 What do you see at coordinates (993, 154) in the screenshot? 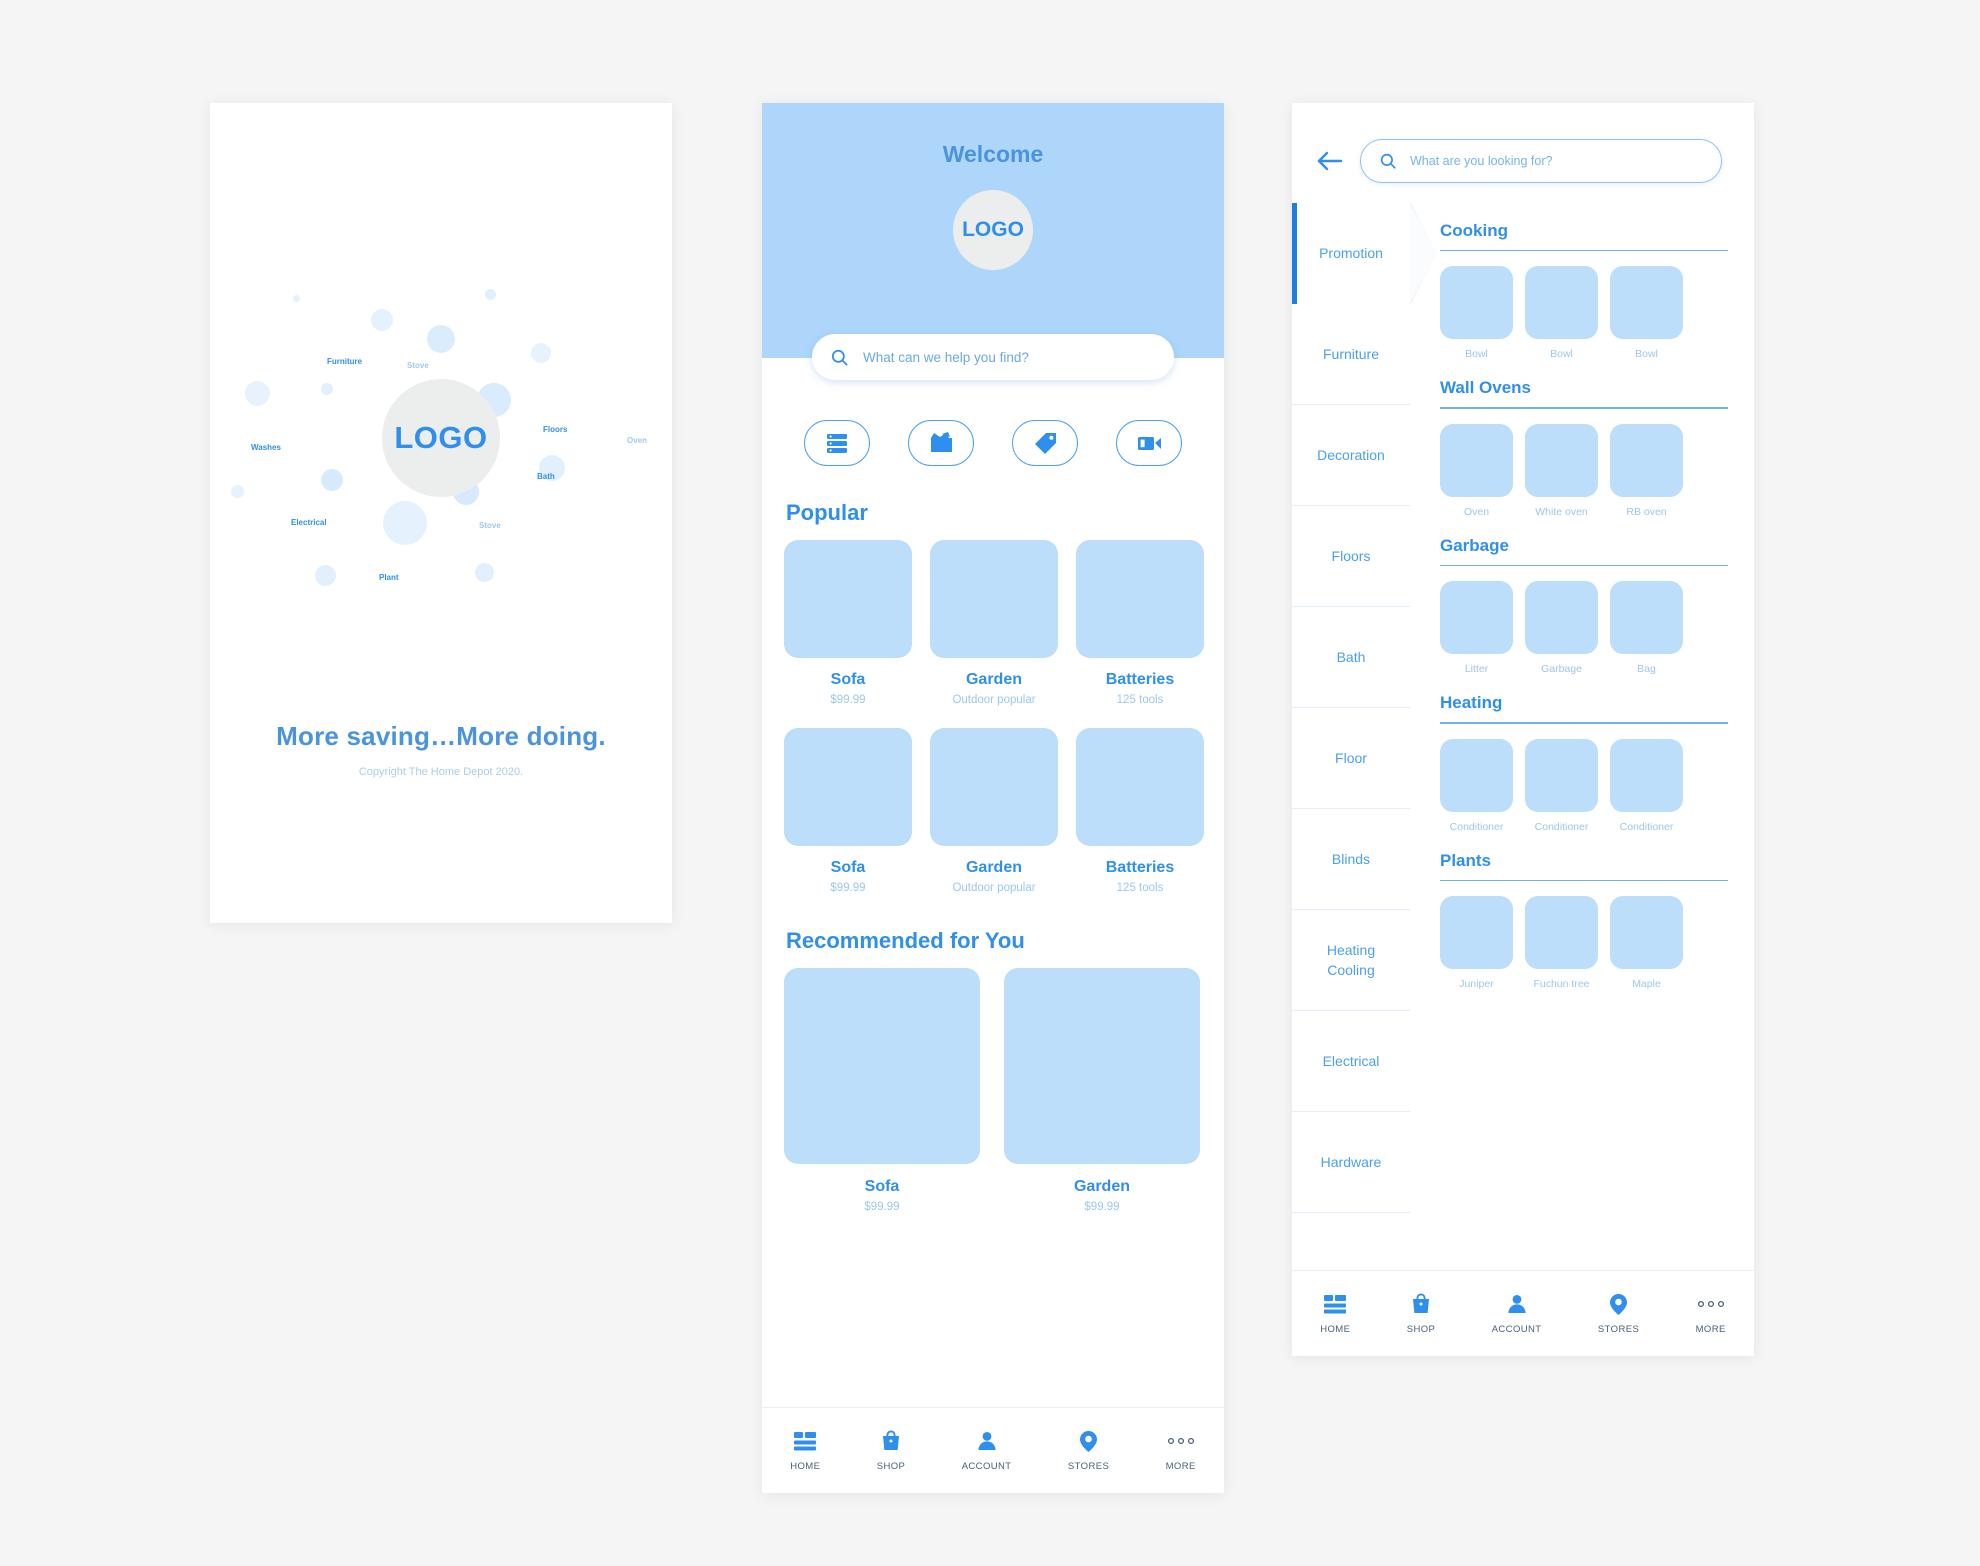
I see `welcome-title: Welcome` at bounding box center [993, 154].